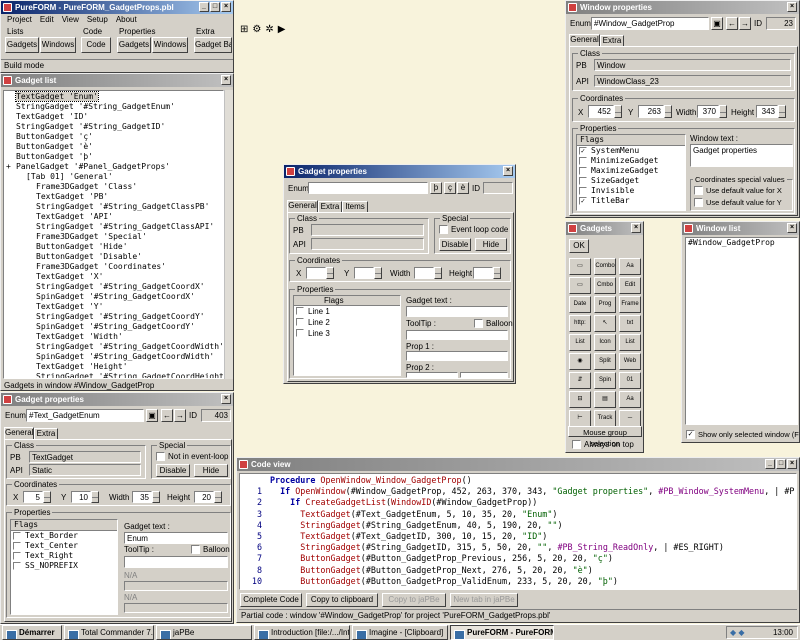 The width and height of the screenshot is (800, 640). Describe the element at coordinates (605, 266) in the screenshot. I see `gadget-tool-button: Combo` at that location.